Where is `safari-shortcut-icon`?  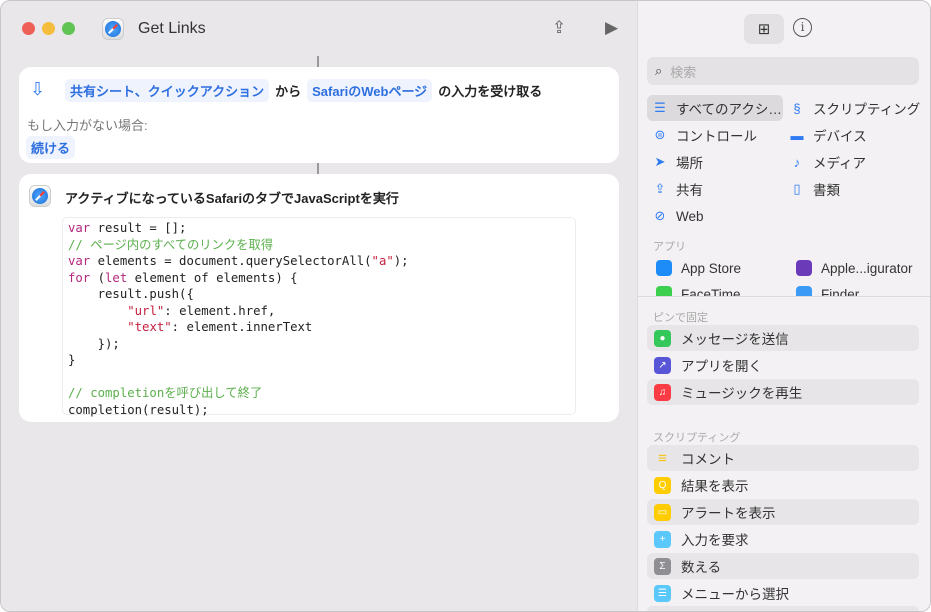 safari-shortcut-icon is located at coordinates (113, 29).